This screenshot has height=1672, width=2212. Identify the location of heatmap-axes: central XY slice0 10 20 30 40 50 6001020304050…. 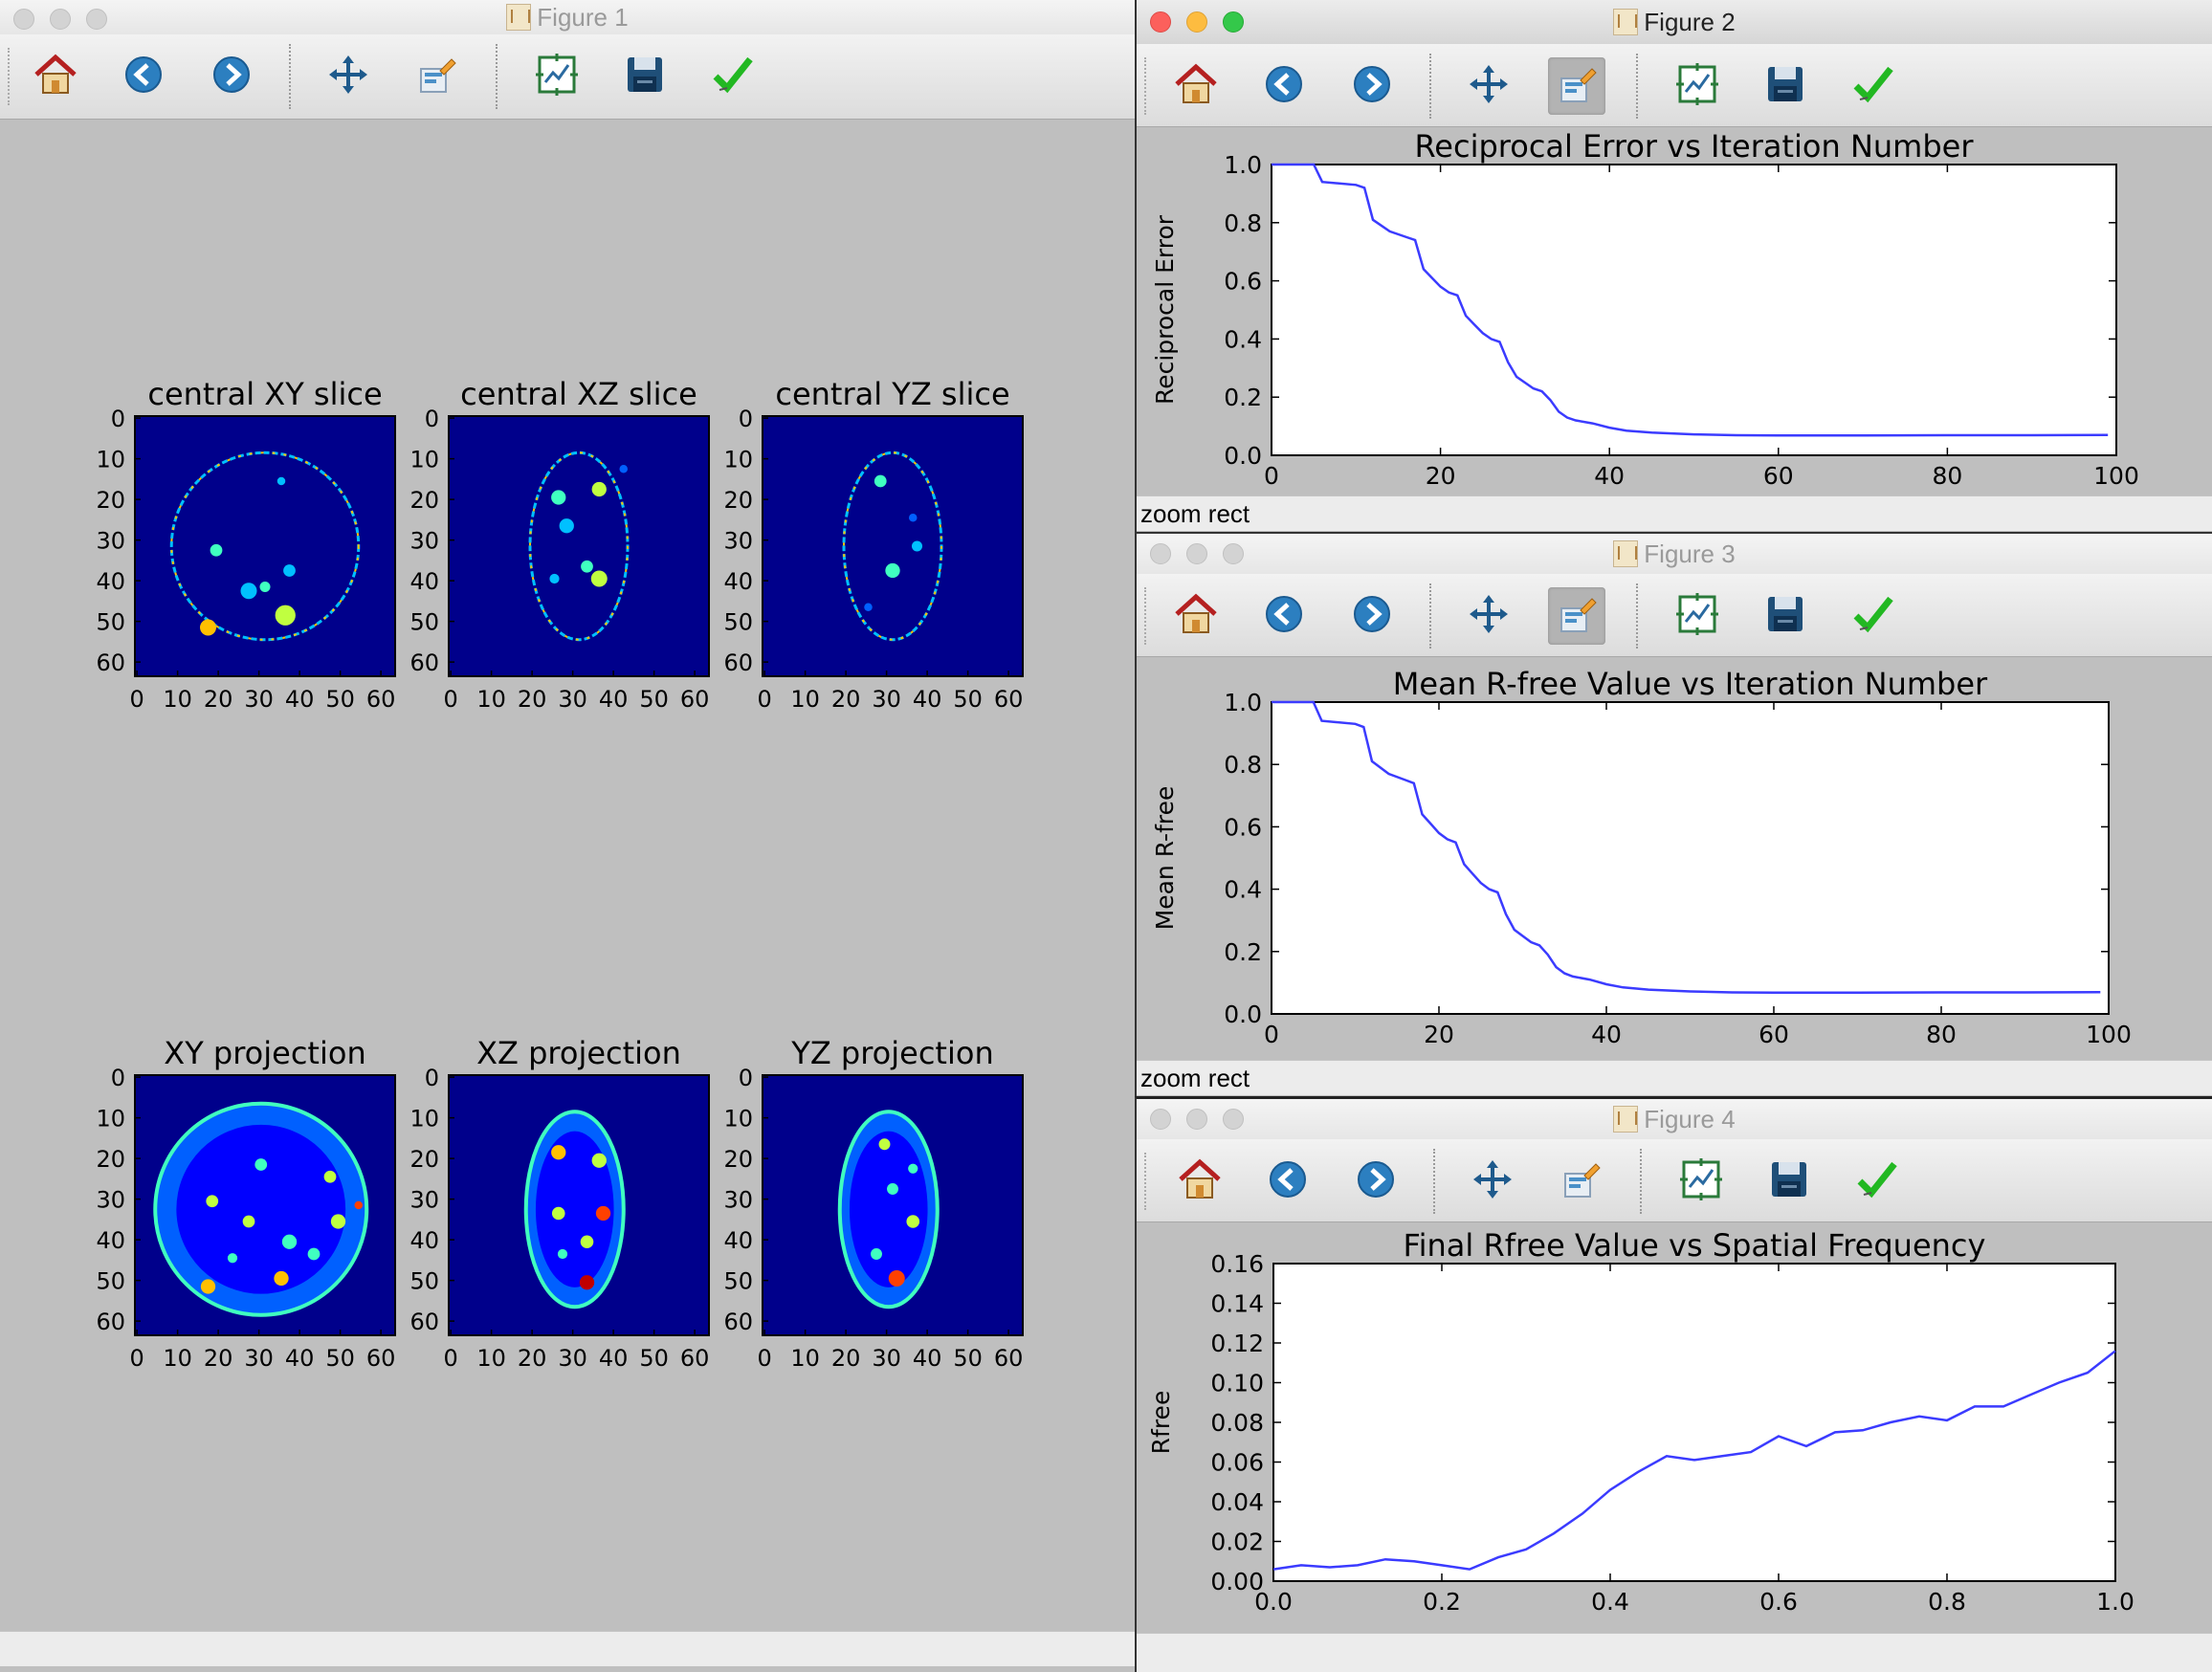
(246, 544).